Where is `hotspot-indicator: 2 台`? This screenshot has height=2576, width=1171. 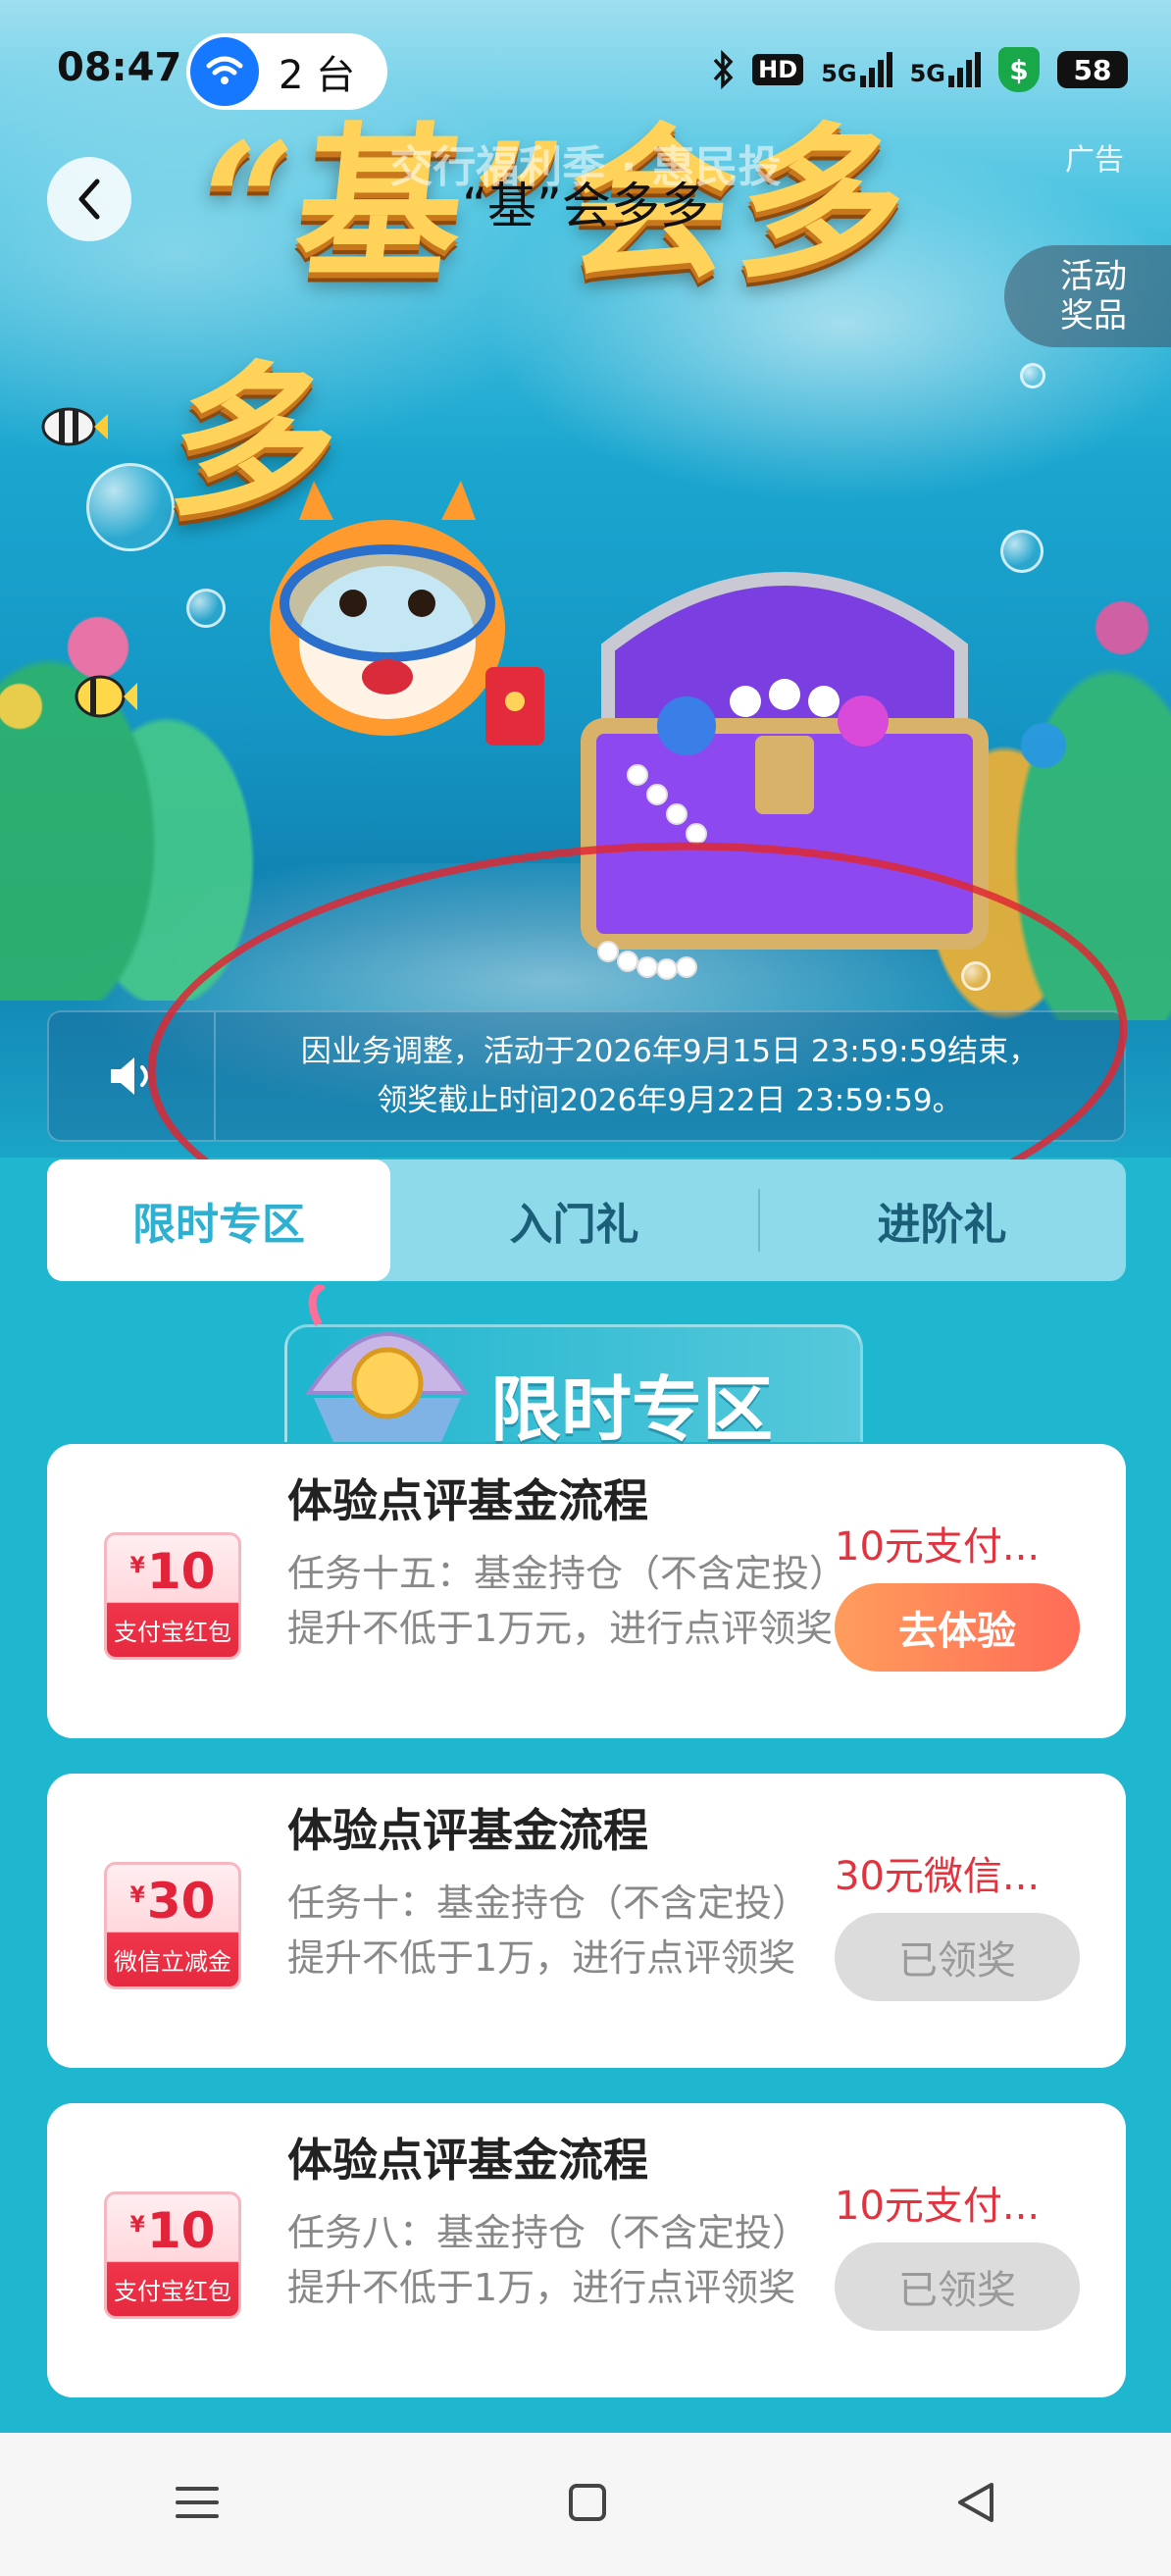
hotspot-indicator: 2 台 is located at coordinates (286, 71).